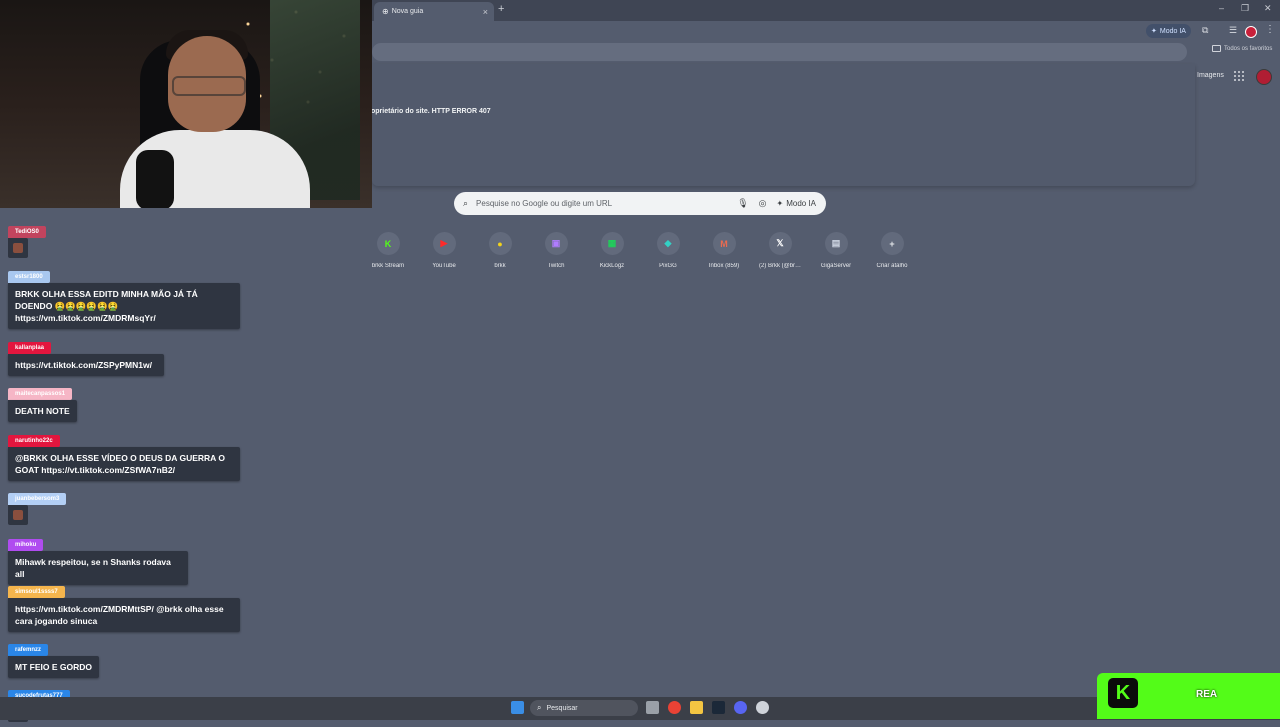  What do you see at coordinates (407, 11) in the screenshot?
I see `tab-title: Nova guia` at bounding box center [407, 11].